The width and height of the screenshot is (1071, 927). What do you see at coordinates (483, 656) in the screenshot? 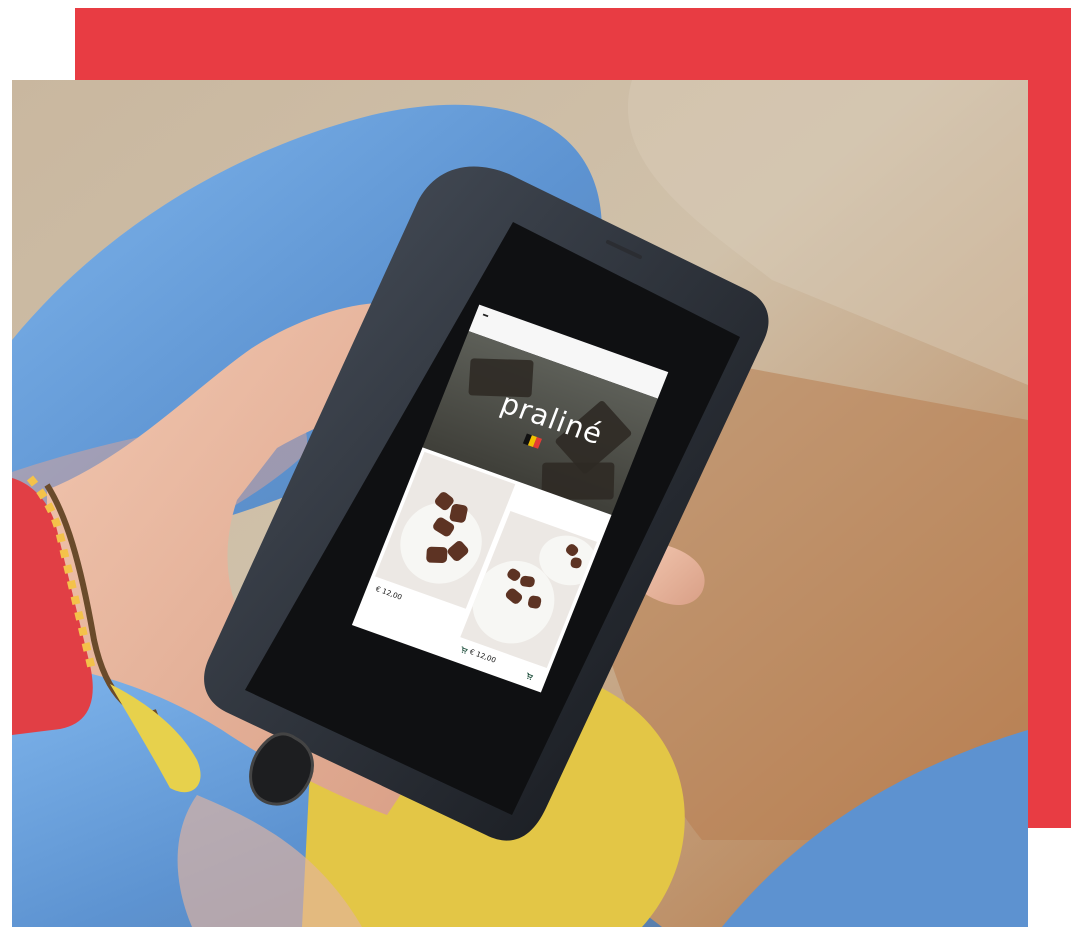
I see `product-price-2: € 12,00` at bounding box center [483, 656].